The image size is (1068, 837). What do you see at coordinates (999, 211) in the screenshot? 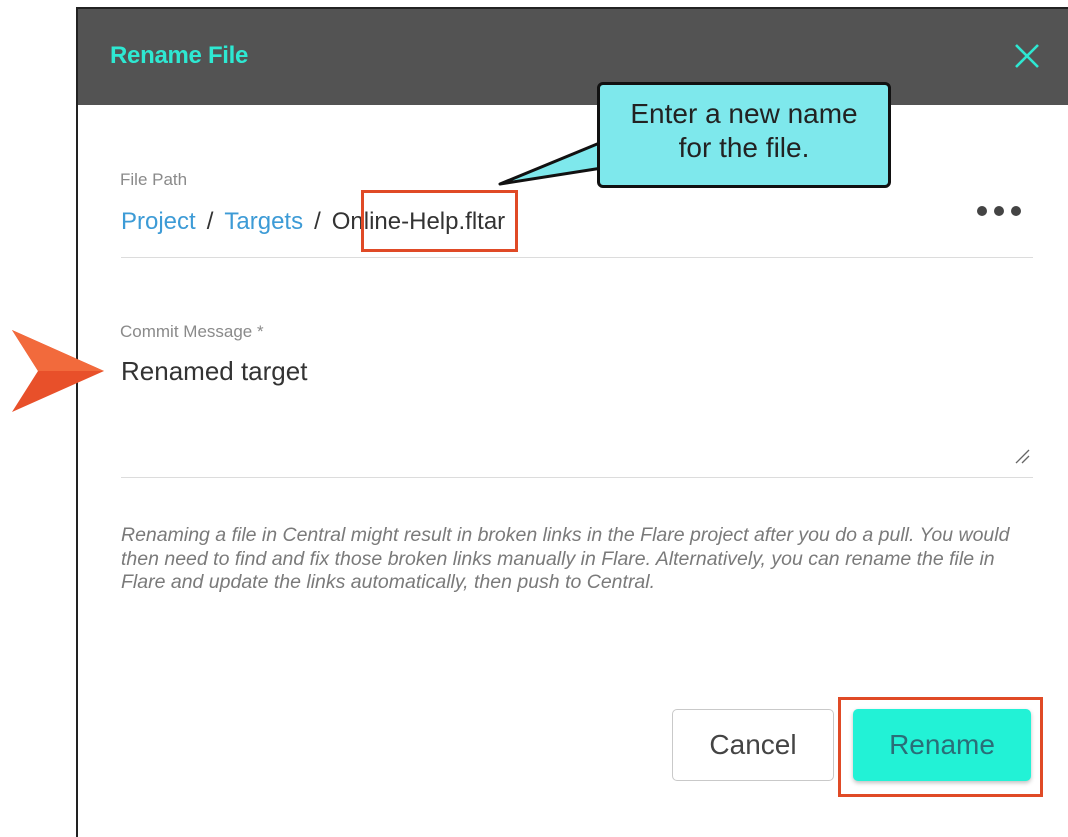
I see `more-horizontal-icon` at bounding box center [999, 211].